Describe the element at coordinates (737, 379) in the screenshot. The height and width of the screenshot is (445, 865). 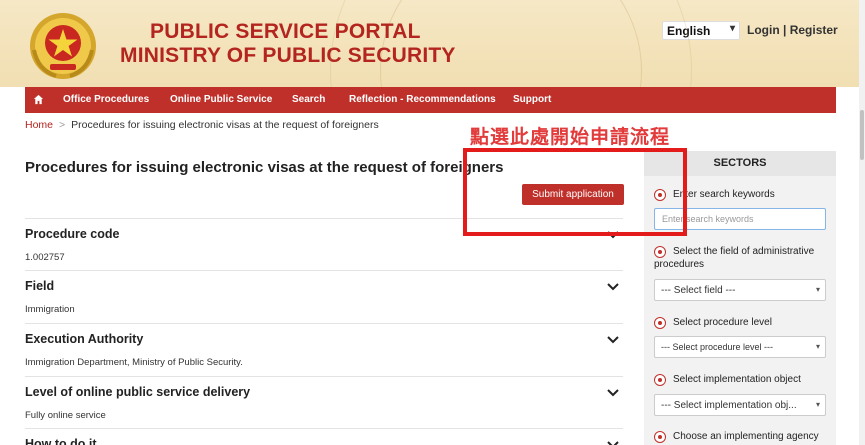
I see `implementation-object-label: Select implementation object` at that location.